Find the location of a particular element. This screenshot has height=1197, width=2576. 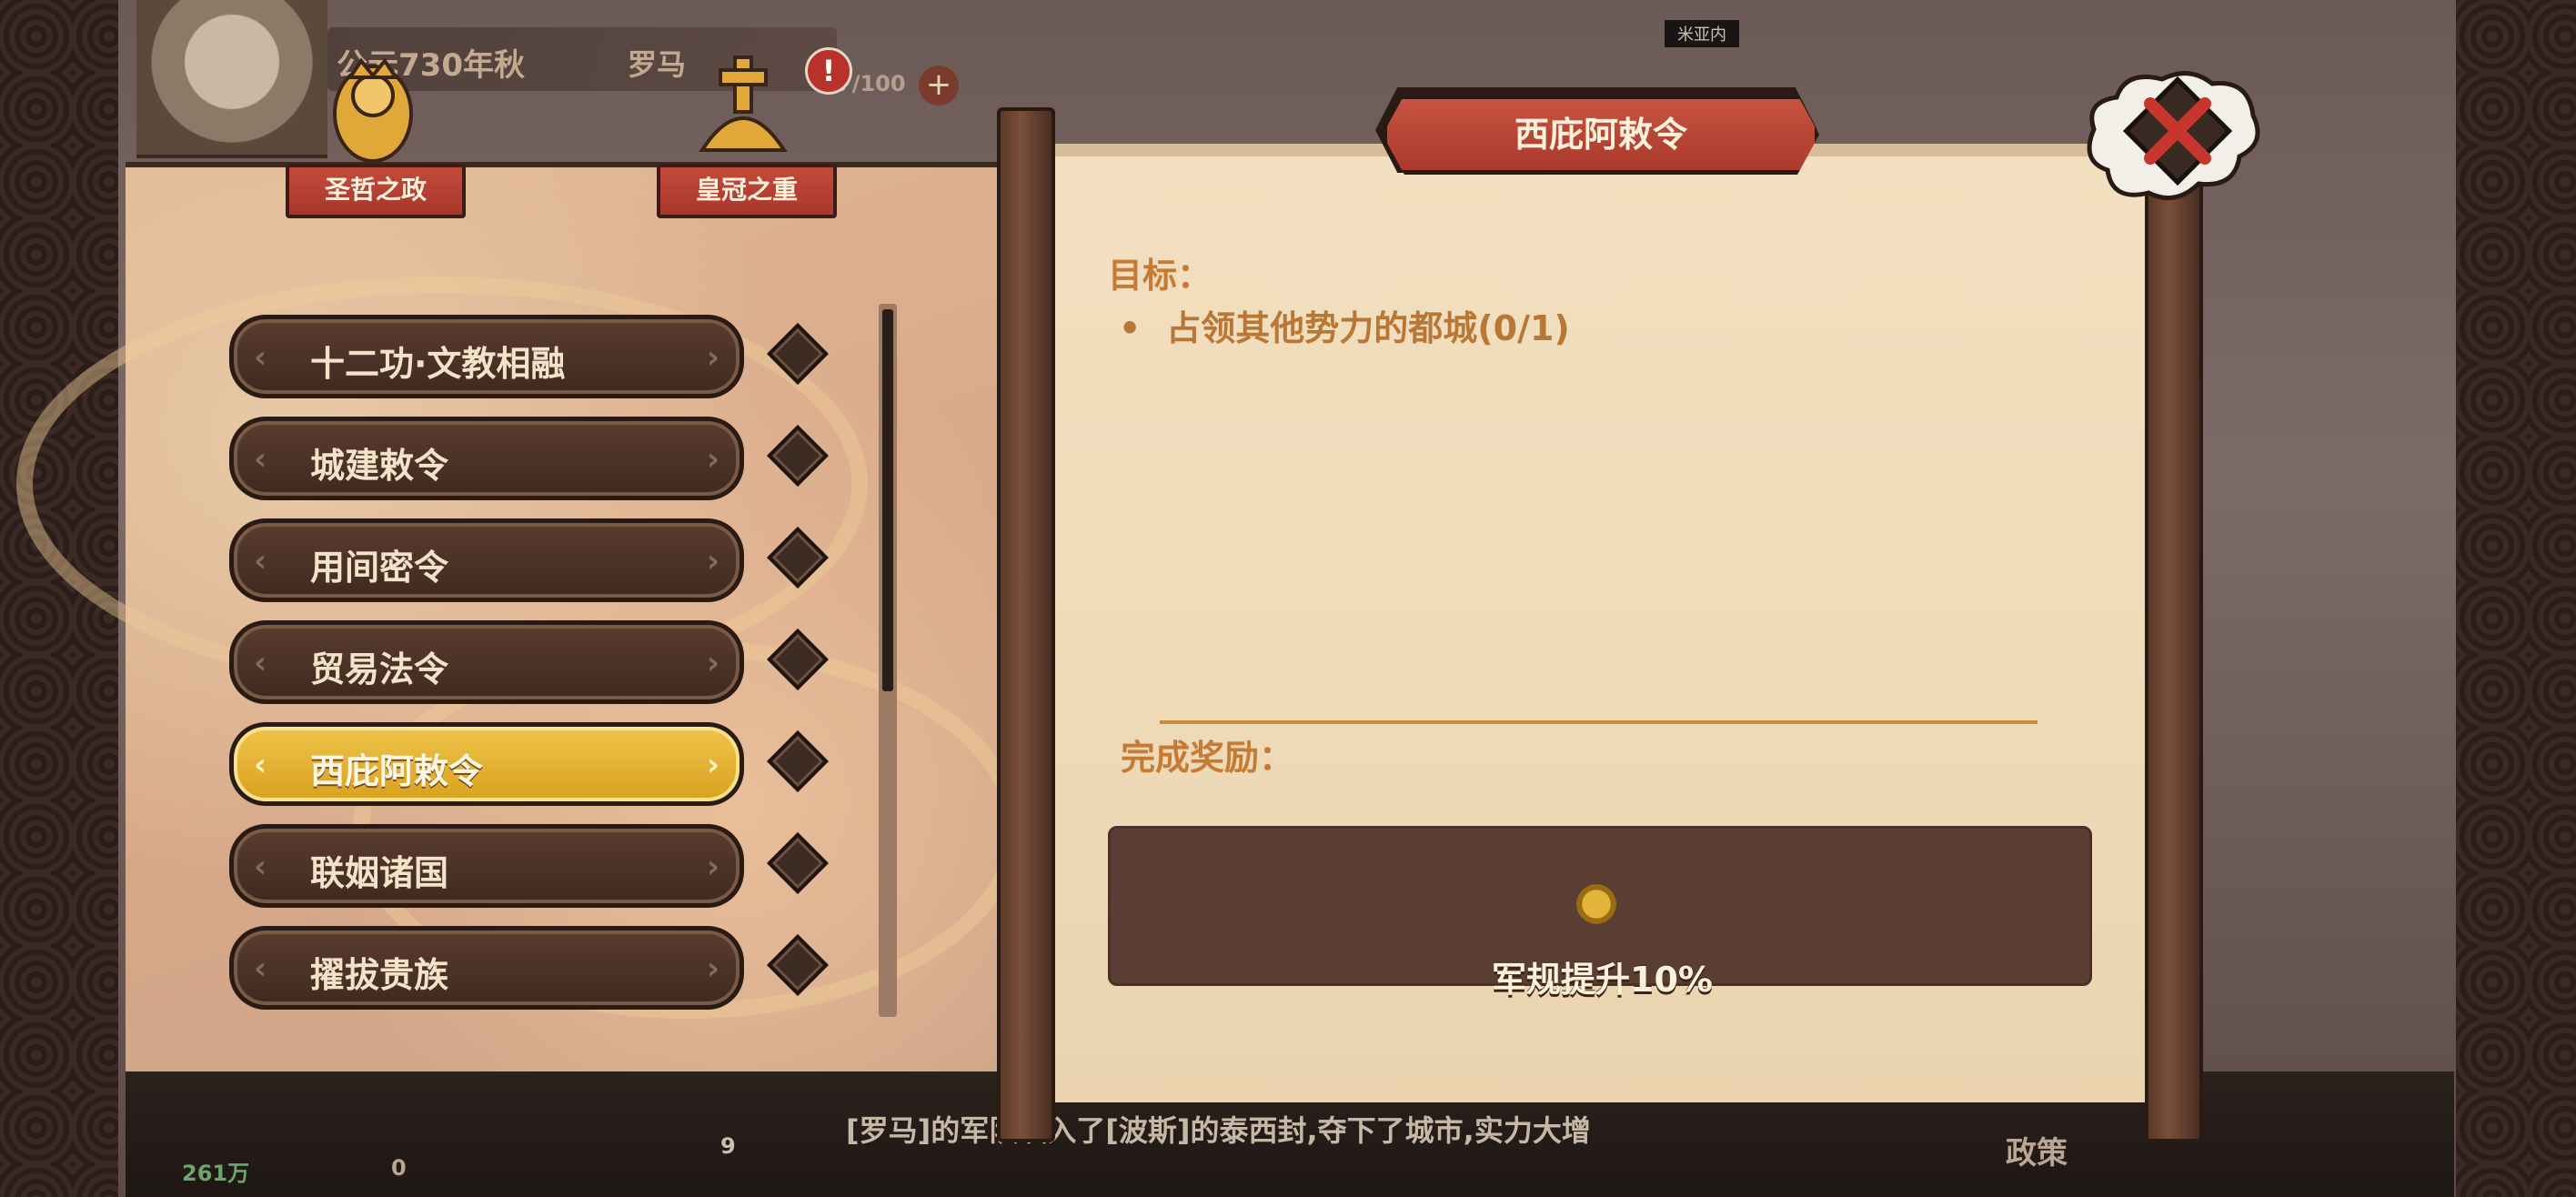

edict-label: 擢拔贵族 is located at coordinates (379, 975).